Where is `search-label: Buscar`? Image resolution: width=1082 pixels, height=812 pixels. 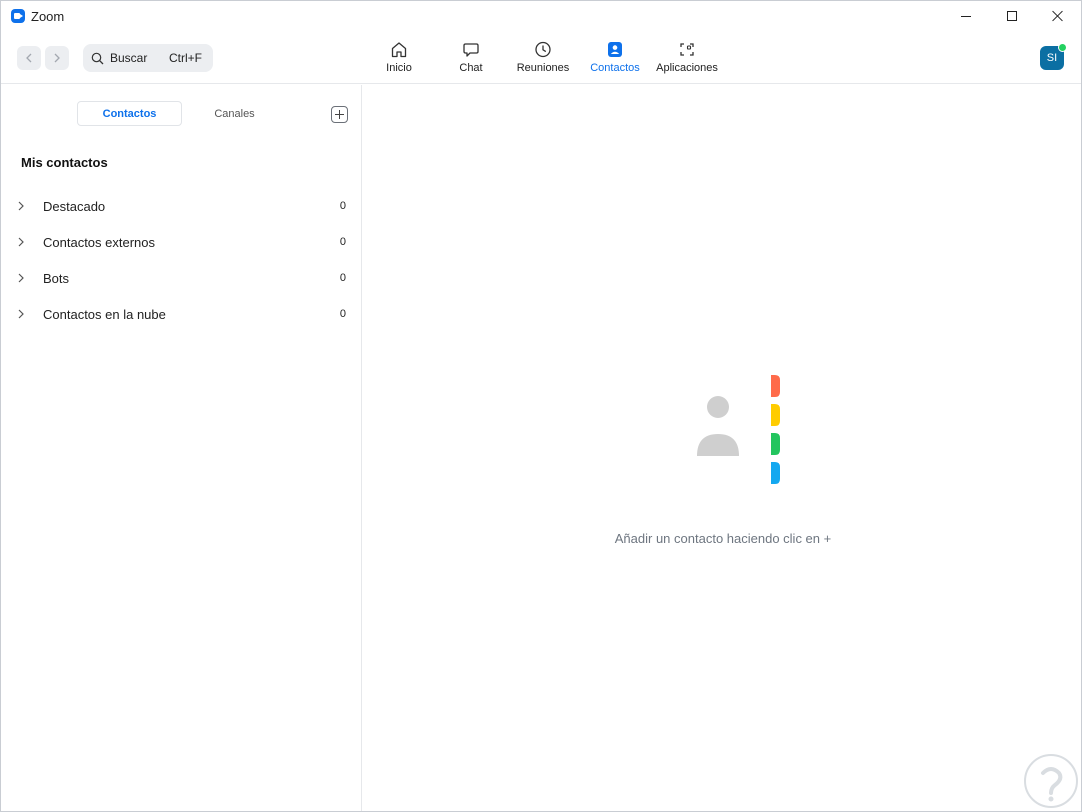 search-label: Buscar is located at coordinates (129, 58).